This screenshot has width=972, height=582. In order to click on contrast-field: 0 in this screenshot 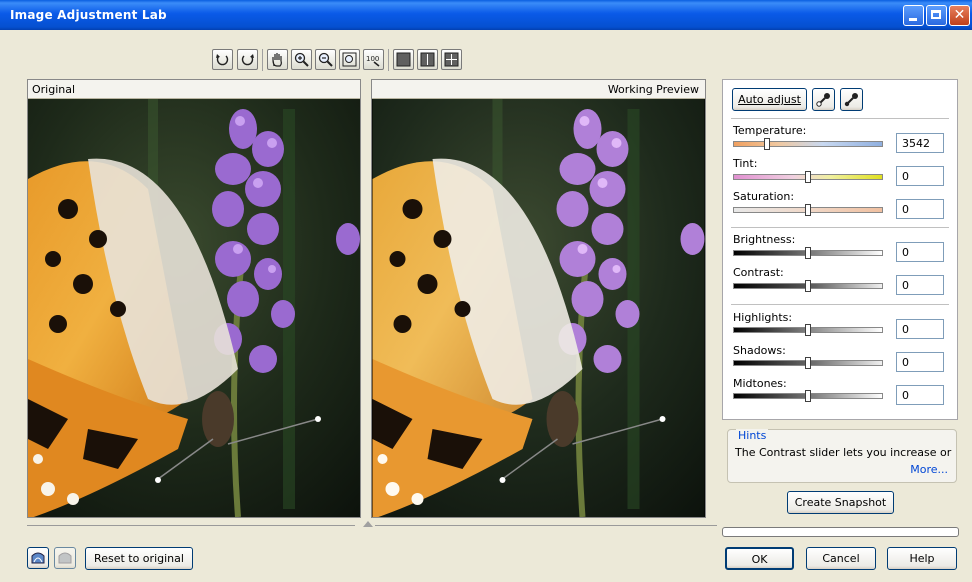, I will do `click(920, 285)`.